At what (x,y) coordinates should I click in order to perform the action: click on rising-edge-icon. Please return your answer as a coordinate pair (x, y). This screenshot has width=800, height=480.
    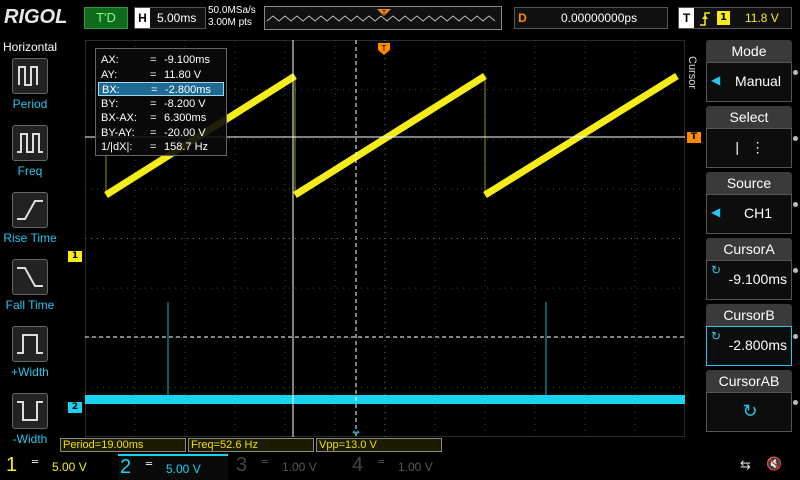
    Looking at the image, I should click on (705, 19).